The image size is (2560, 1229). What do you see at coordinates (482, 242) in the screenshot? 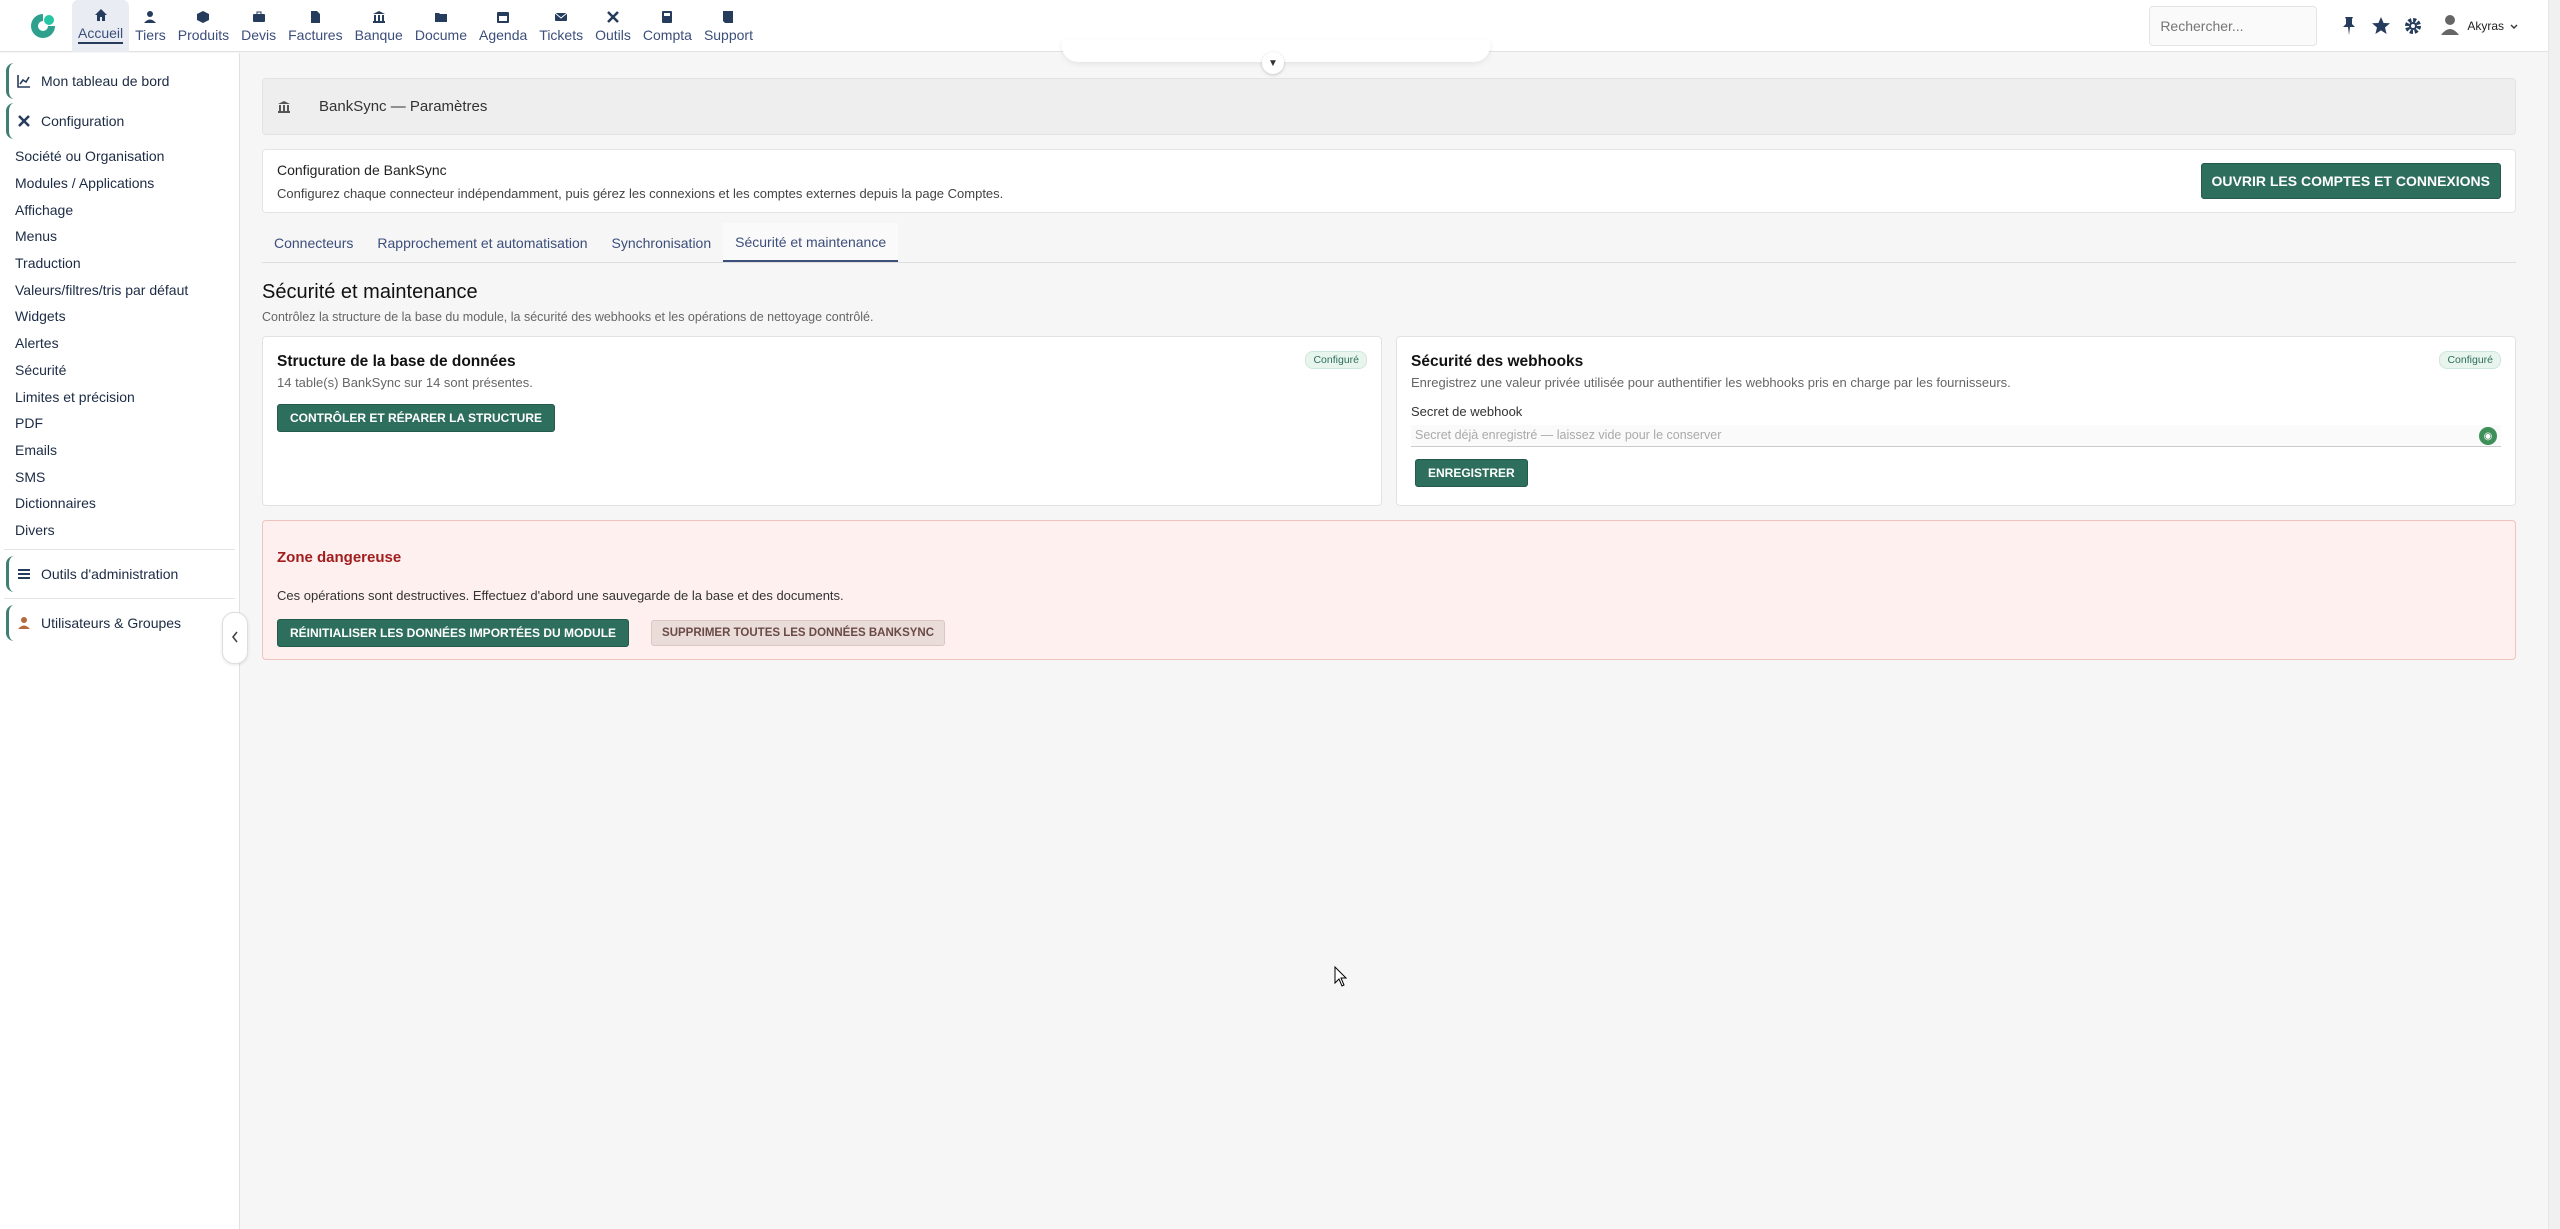
I see `tab-rapprochement: Rapprochement et automatisation` at bounding box center [482, 242].